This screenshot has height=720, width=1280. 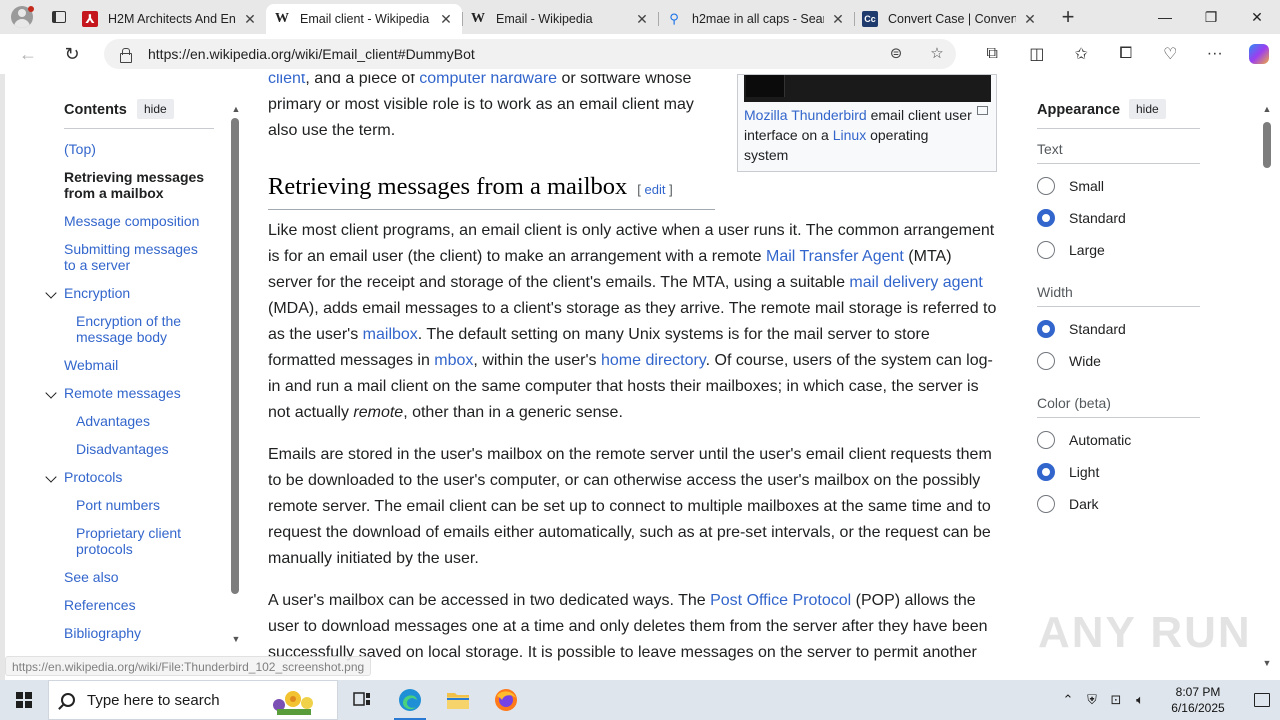 What do you see at coordinates (286, 80) in the screenshot?
I see `link-client: client` at bounding box center [286, 80].